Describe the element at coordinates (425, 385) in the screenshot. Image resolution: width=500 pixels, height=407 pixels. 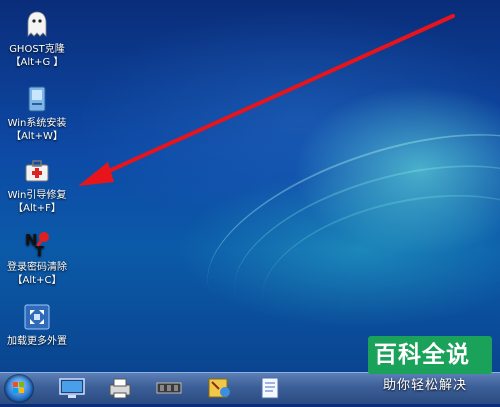
I see `watermark-subtitle: 助你轻松解决` at that location.